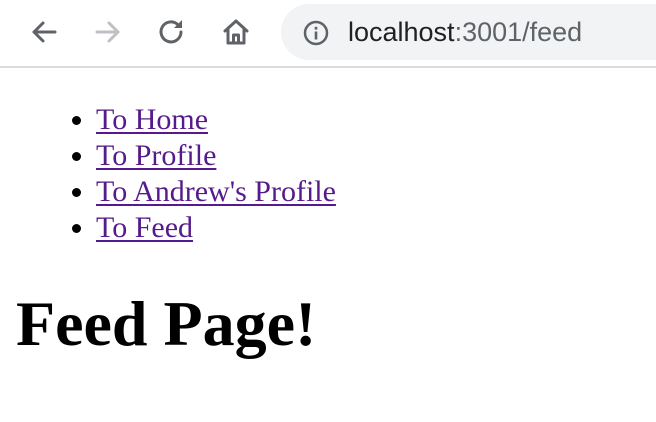  Describe the element at coordinates (144, 227) in the screenshot. I see `link-to-feed: To Feed` at that location.